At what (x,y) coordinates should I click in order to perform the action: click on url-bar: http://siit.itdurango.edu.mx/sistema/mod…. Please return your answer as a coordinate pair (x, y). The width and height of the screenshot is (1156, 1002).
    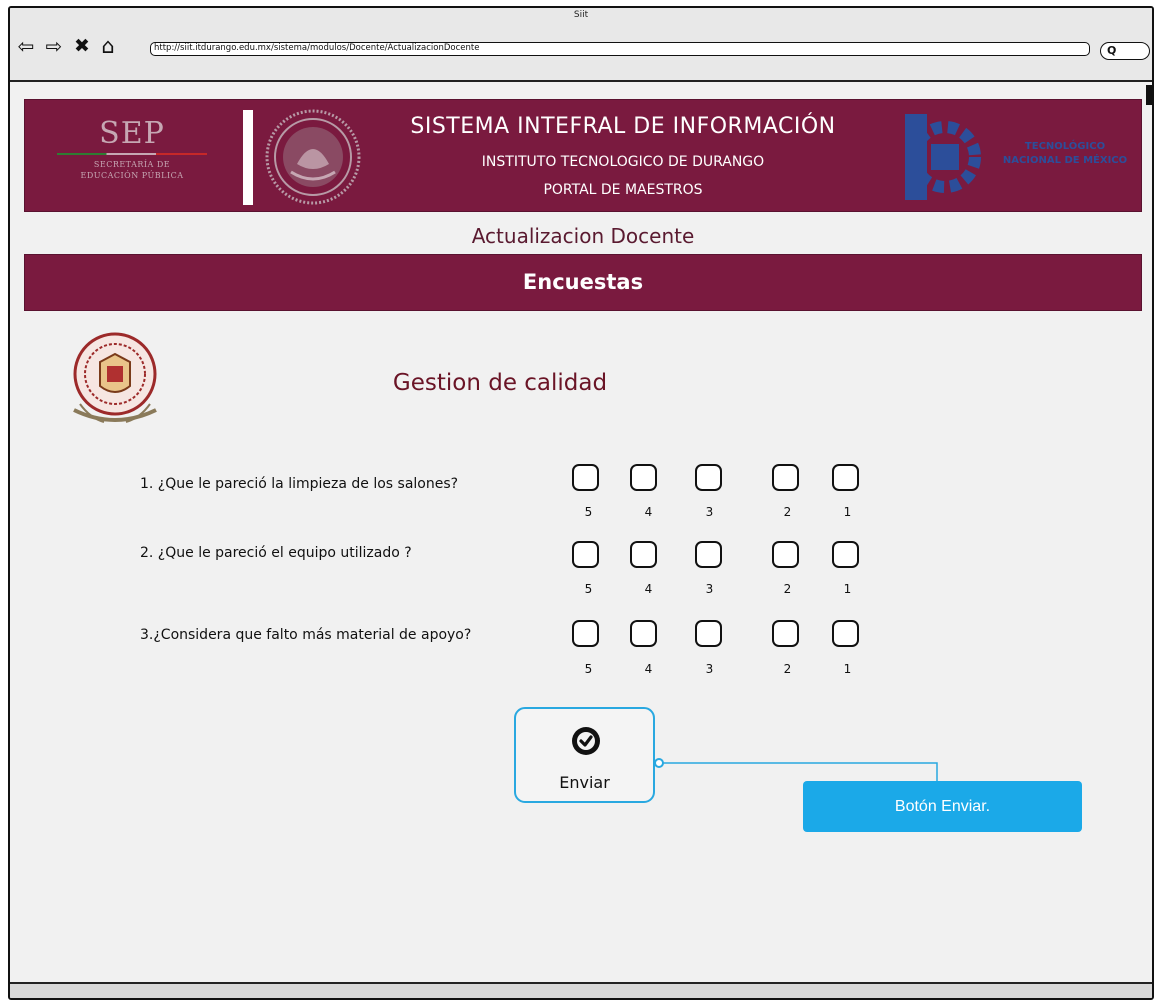
    Looking at the image, I should click on (620, 49).